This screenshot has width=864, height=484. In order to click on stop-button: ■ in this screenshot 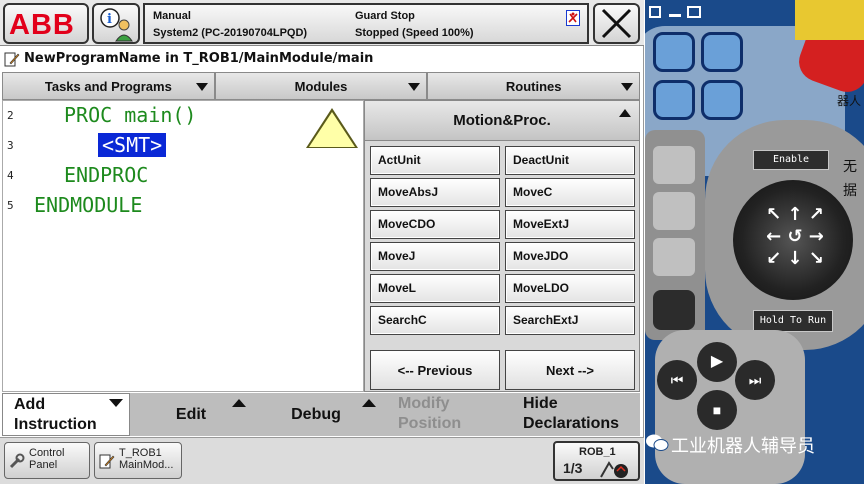, I will do `click(717, 410)`.